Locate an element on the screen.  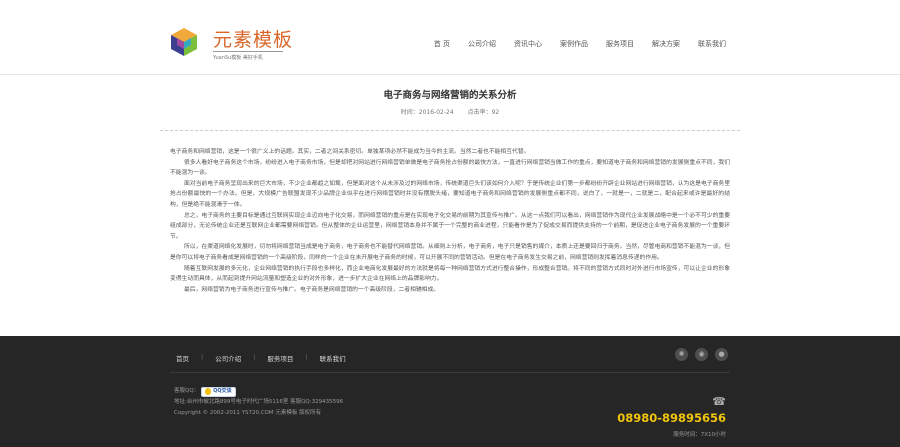
footer-phone: ☎ 08980-89895656 服务时间：7X10小时 is located at coordinates (671, 417).